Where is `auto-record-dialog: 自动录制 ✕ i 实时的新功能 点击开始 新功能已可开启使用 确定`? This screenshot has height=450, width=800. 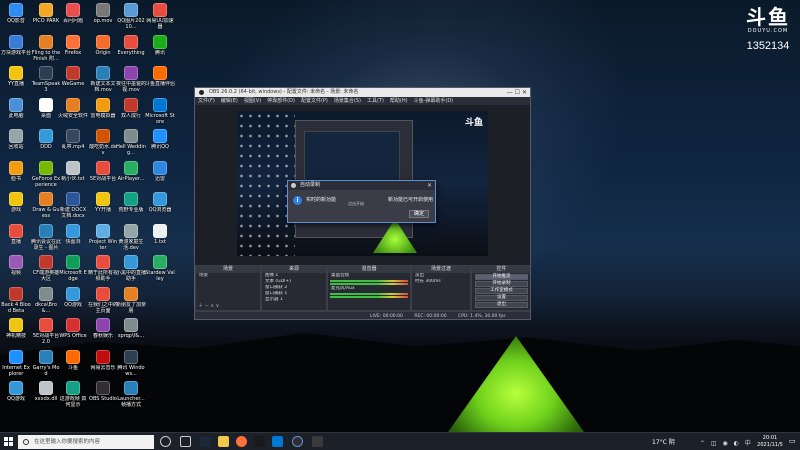 auto-record-dialog: 自动录制 ✕ i 实时的新功能 点击开始 新功能已可开启使用 确定 is located at coordinates (361, 201).